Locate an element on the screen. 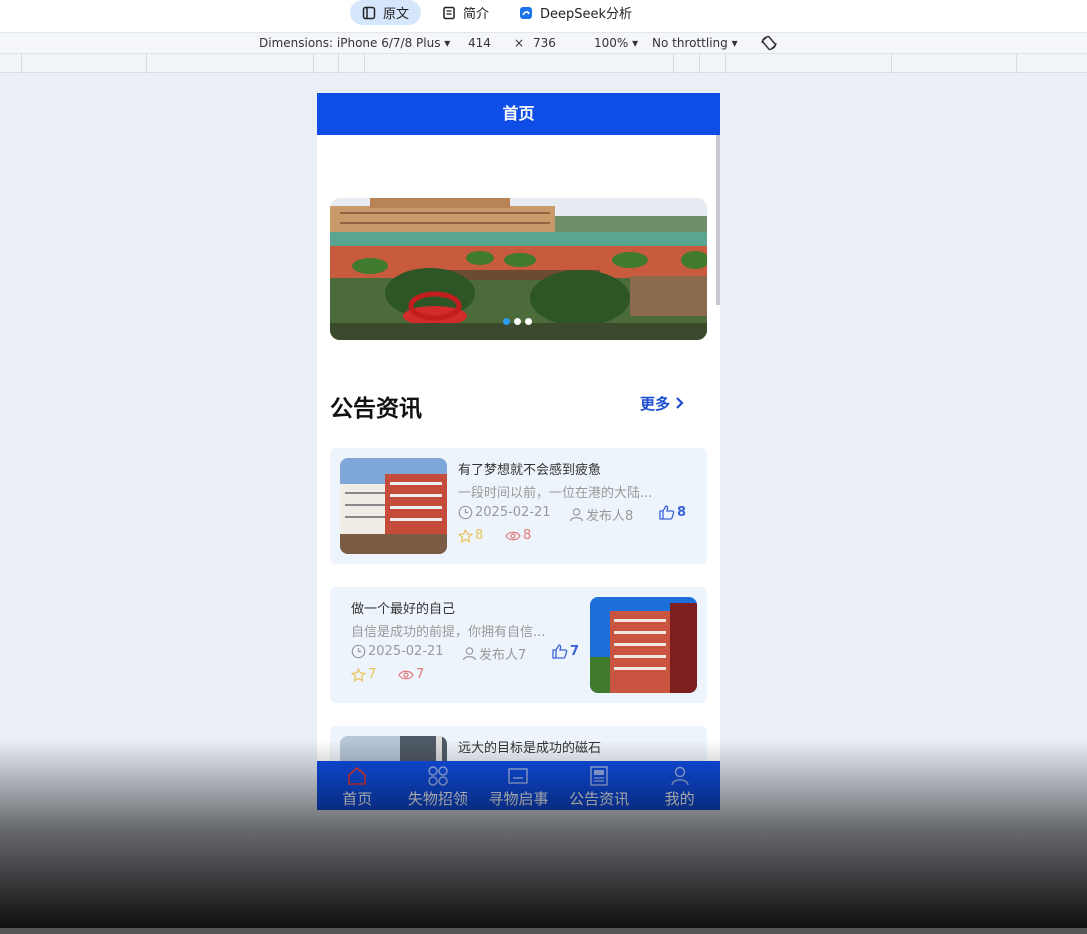 This screenshot has height=934, width=1087. page-title: 首页 is located at coordinates (518, 114).